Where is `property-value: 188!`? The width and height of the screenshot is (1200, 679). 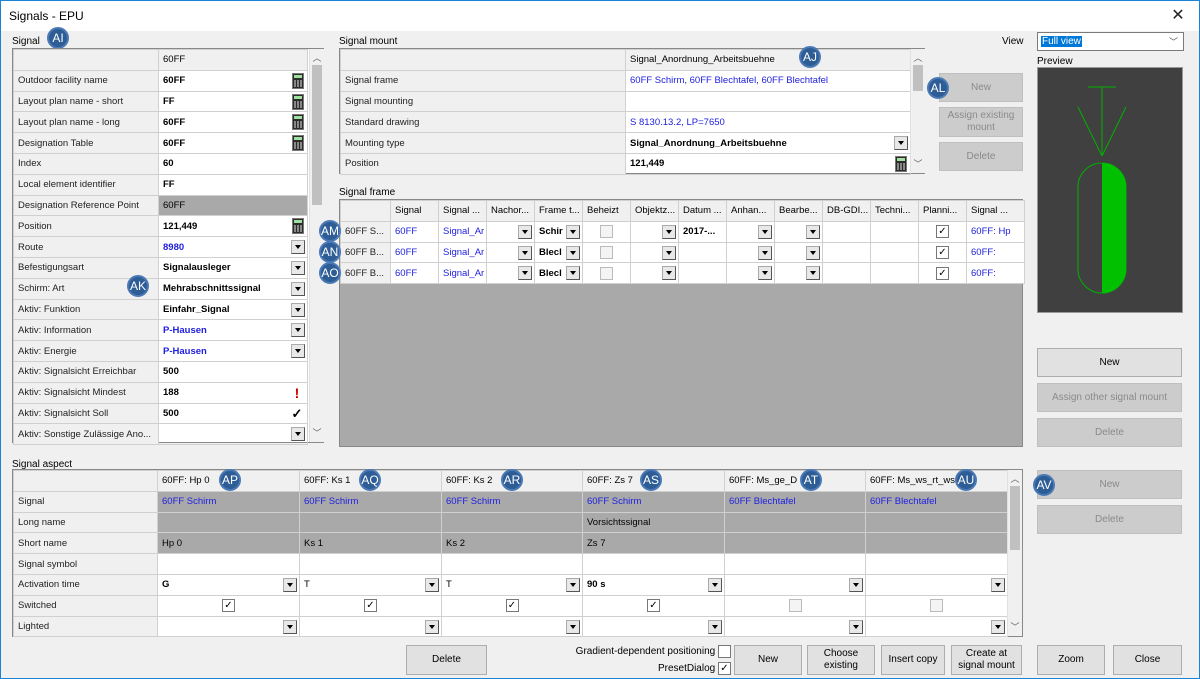
property-value: 188! is located at coordinates (233, 392).